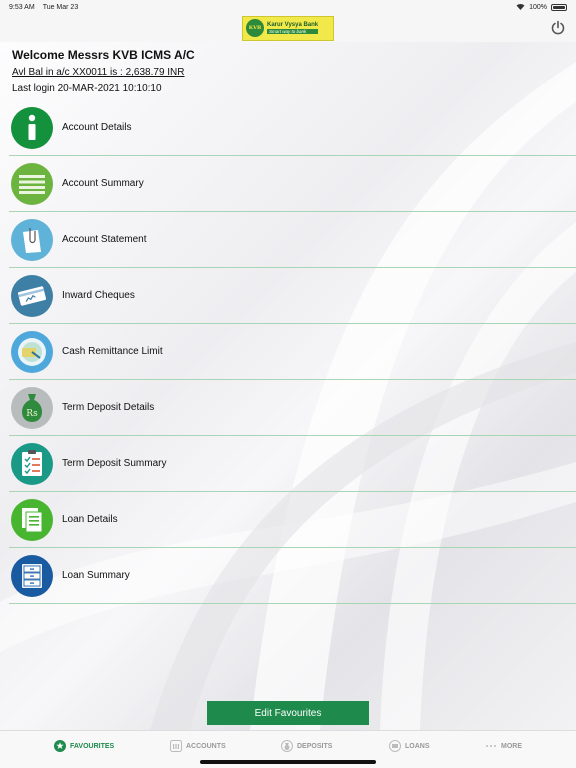 This screenshot has width=576, height=768. I want to click on balance-link: Avl Bal in a/c XX0011 is : 2,638.79 INR, so click(98, 72).